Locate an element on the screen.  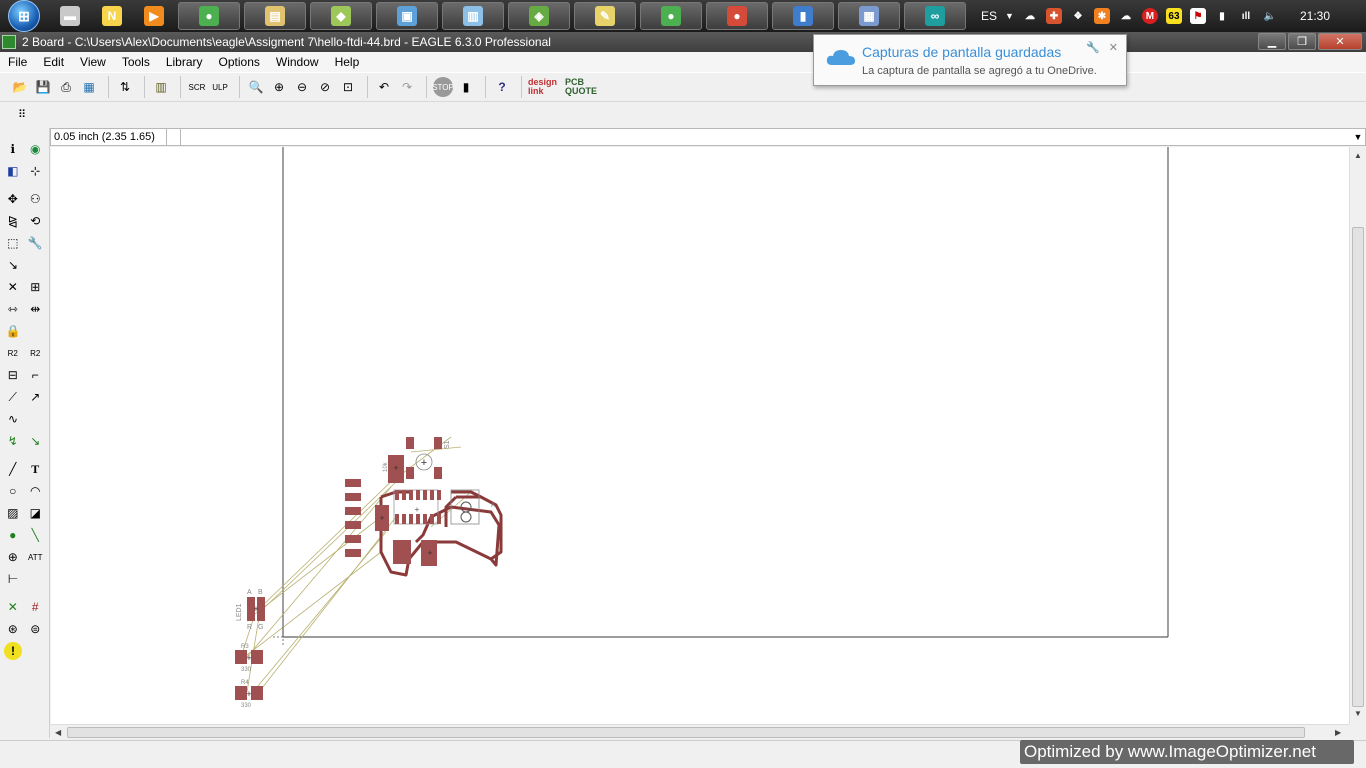
horizontal-scrollbar: ◀ ▶ is located at coordinates (700, 732).